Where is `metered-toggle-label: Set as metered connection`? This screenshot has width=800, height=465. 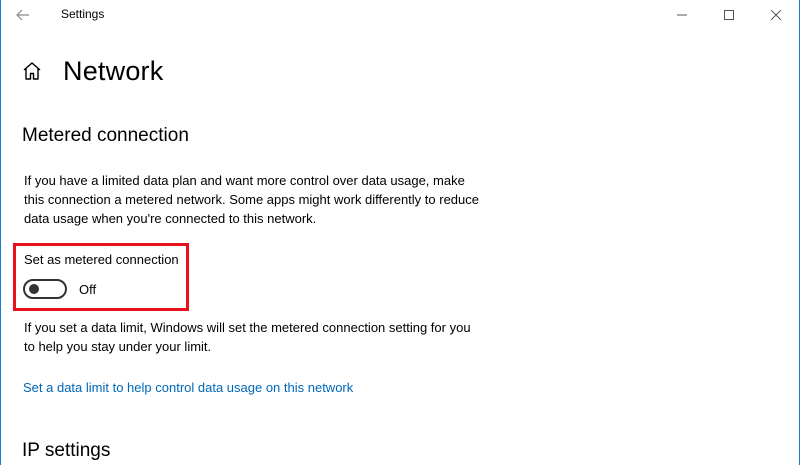 metered-toggle-label: Set as metered connection is located at coordinates (101, 259).